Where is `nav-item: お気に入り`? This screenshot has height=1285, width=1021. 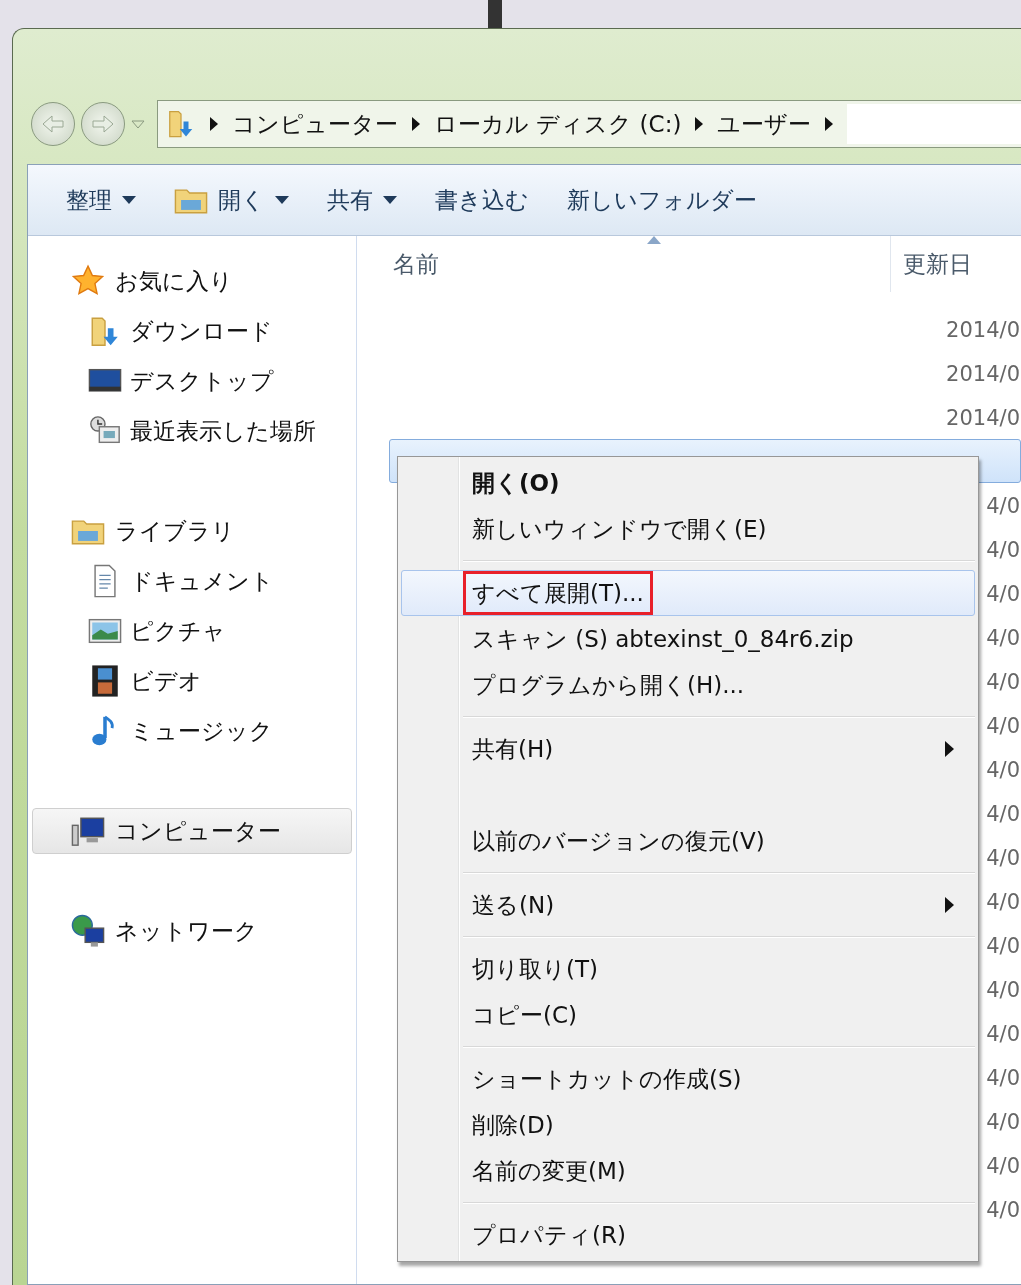
nav-item: お気に入り is located at coordinates (192, 281).